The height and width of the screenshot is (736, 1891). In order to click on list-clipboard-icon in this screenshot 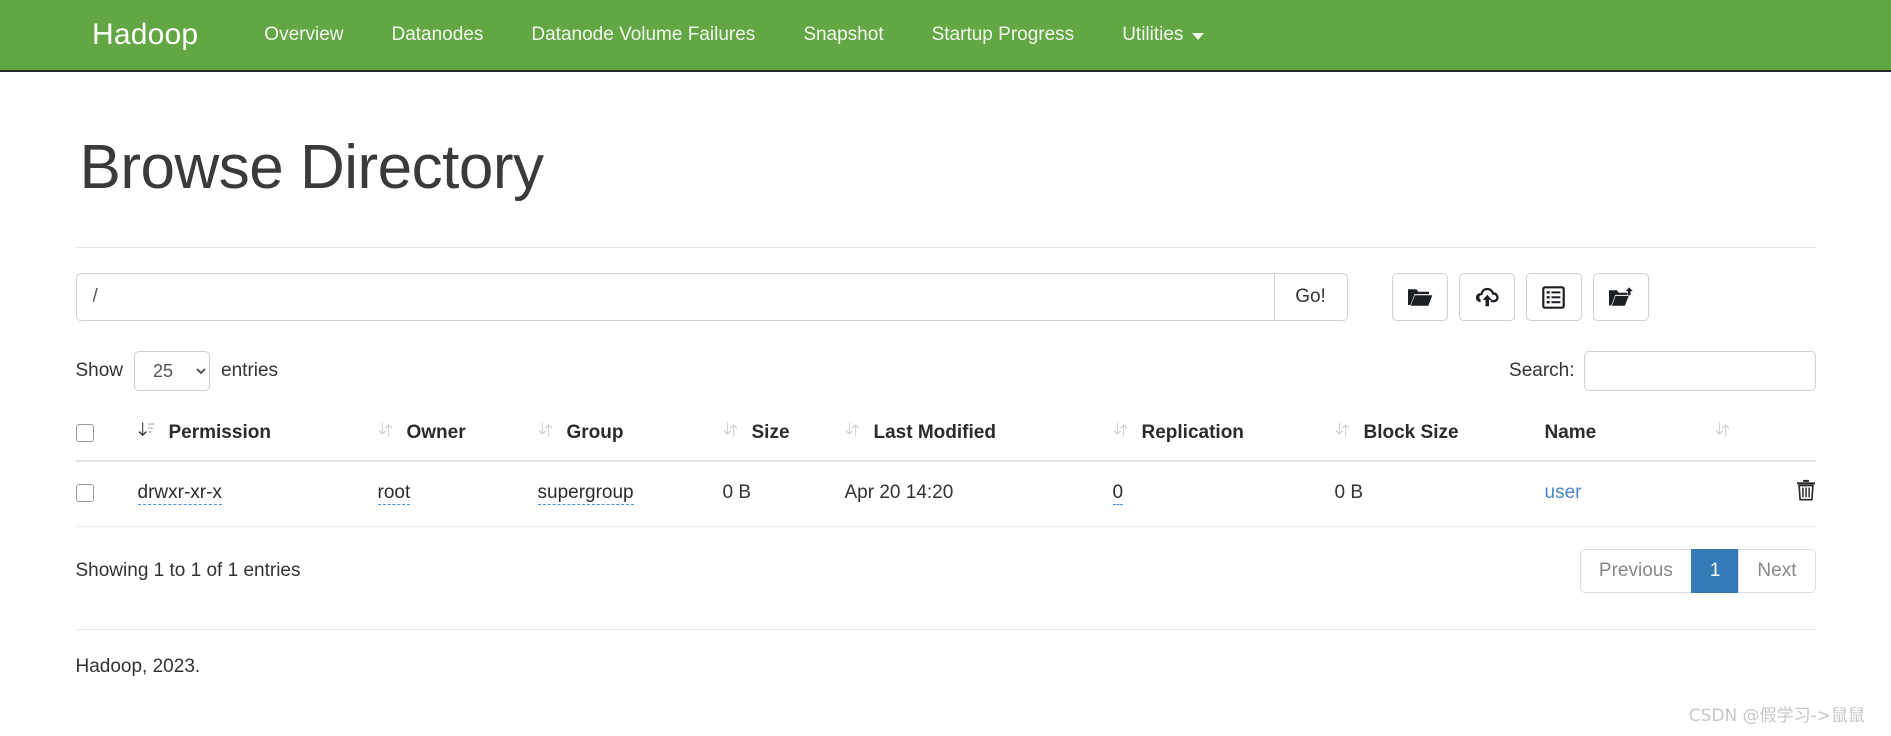, I will do `click(1553, 297)`.